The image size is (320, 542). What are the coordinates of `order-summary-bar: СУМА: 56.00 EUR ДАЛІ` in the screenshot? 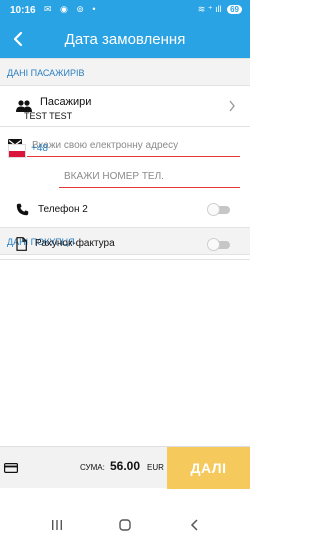 It's located at (125, 467).